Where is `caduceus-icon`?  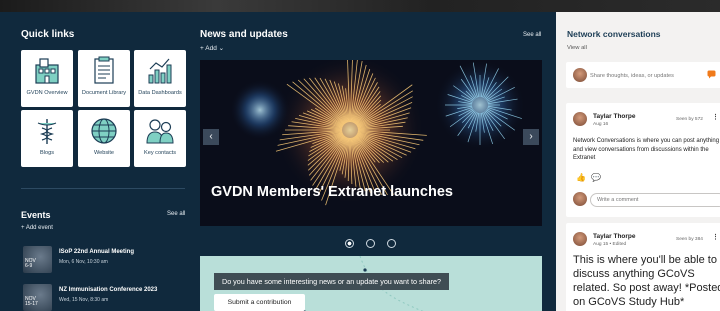 caduceus-icon is located at coordinates (47, 131).